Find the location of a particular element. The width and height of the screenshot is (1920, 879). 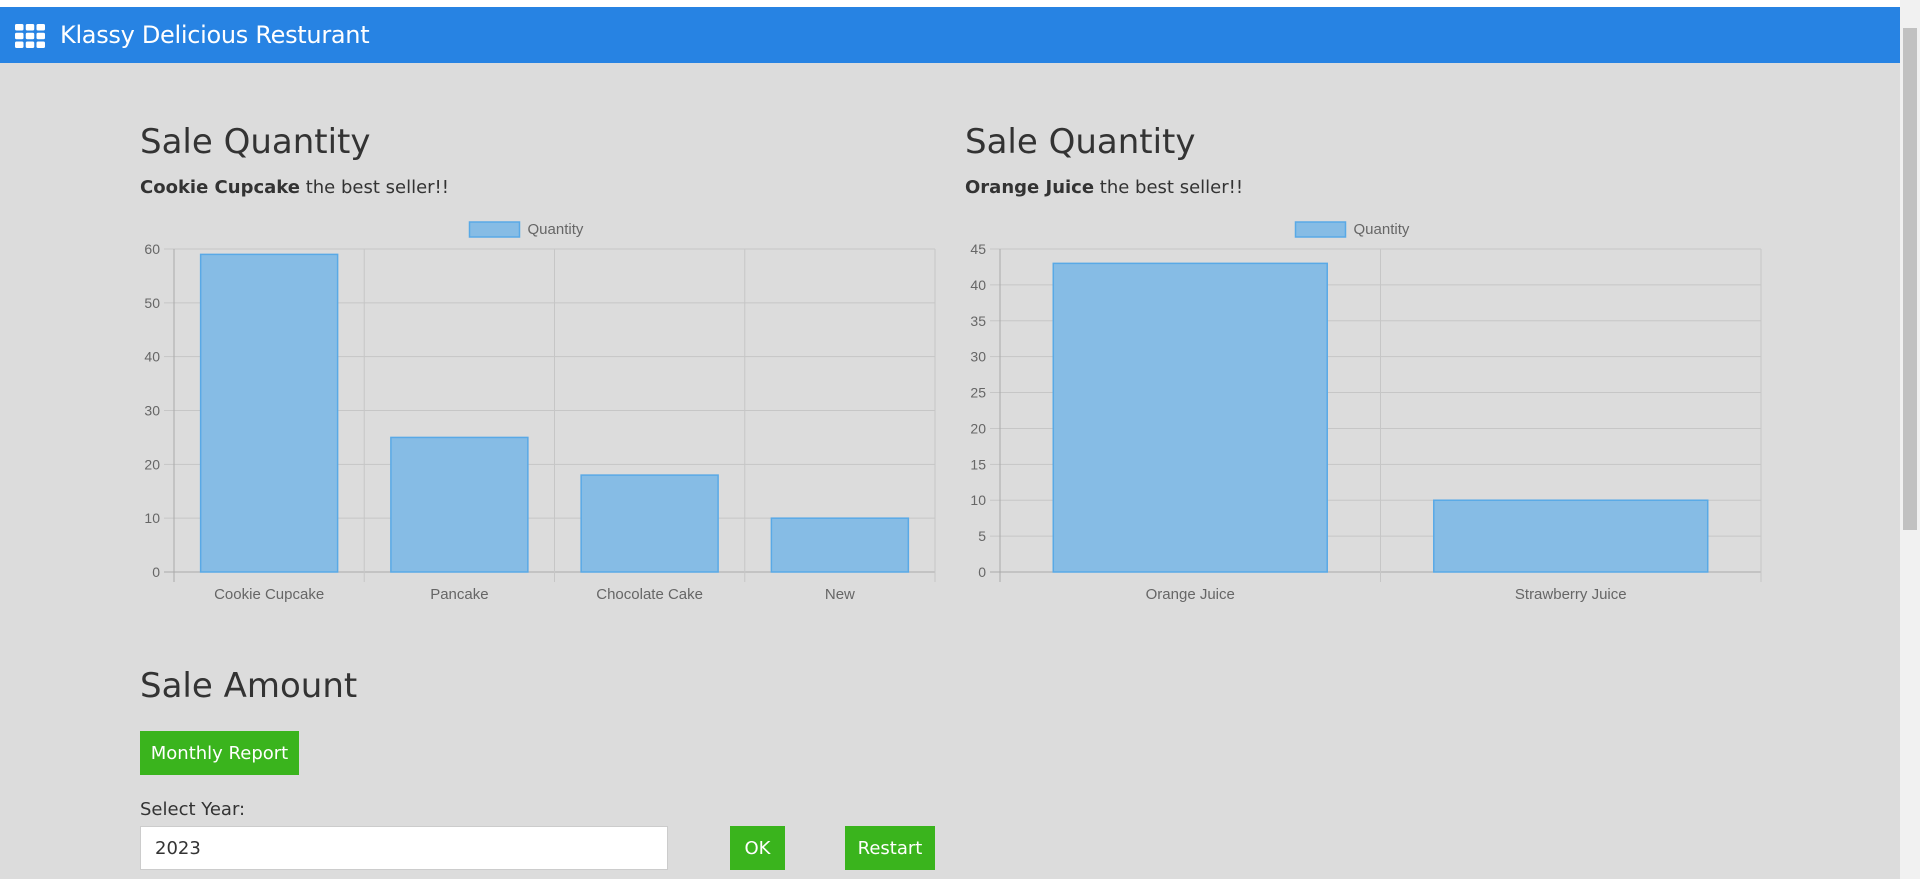

monthly-report-button: Monthly Report is located at coordinates (219, 753).